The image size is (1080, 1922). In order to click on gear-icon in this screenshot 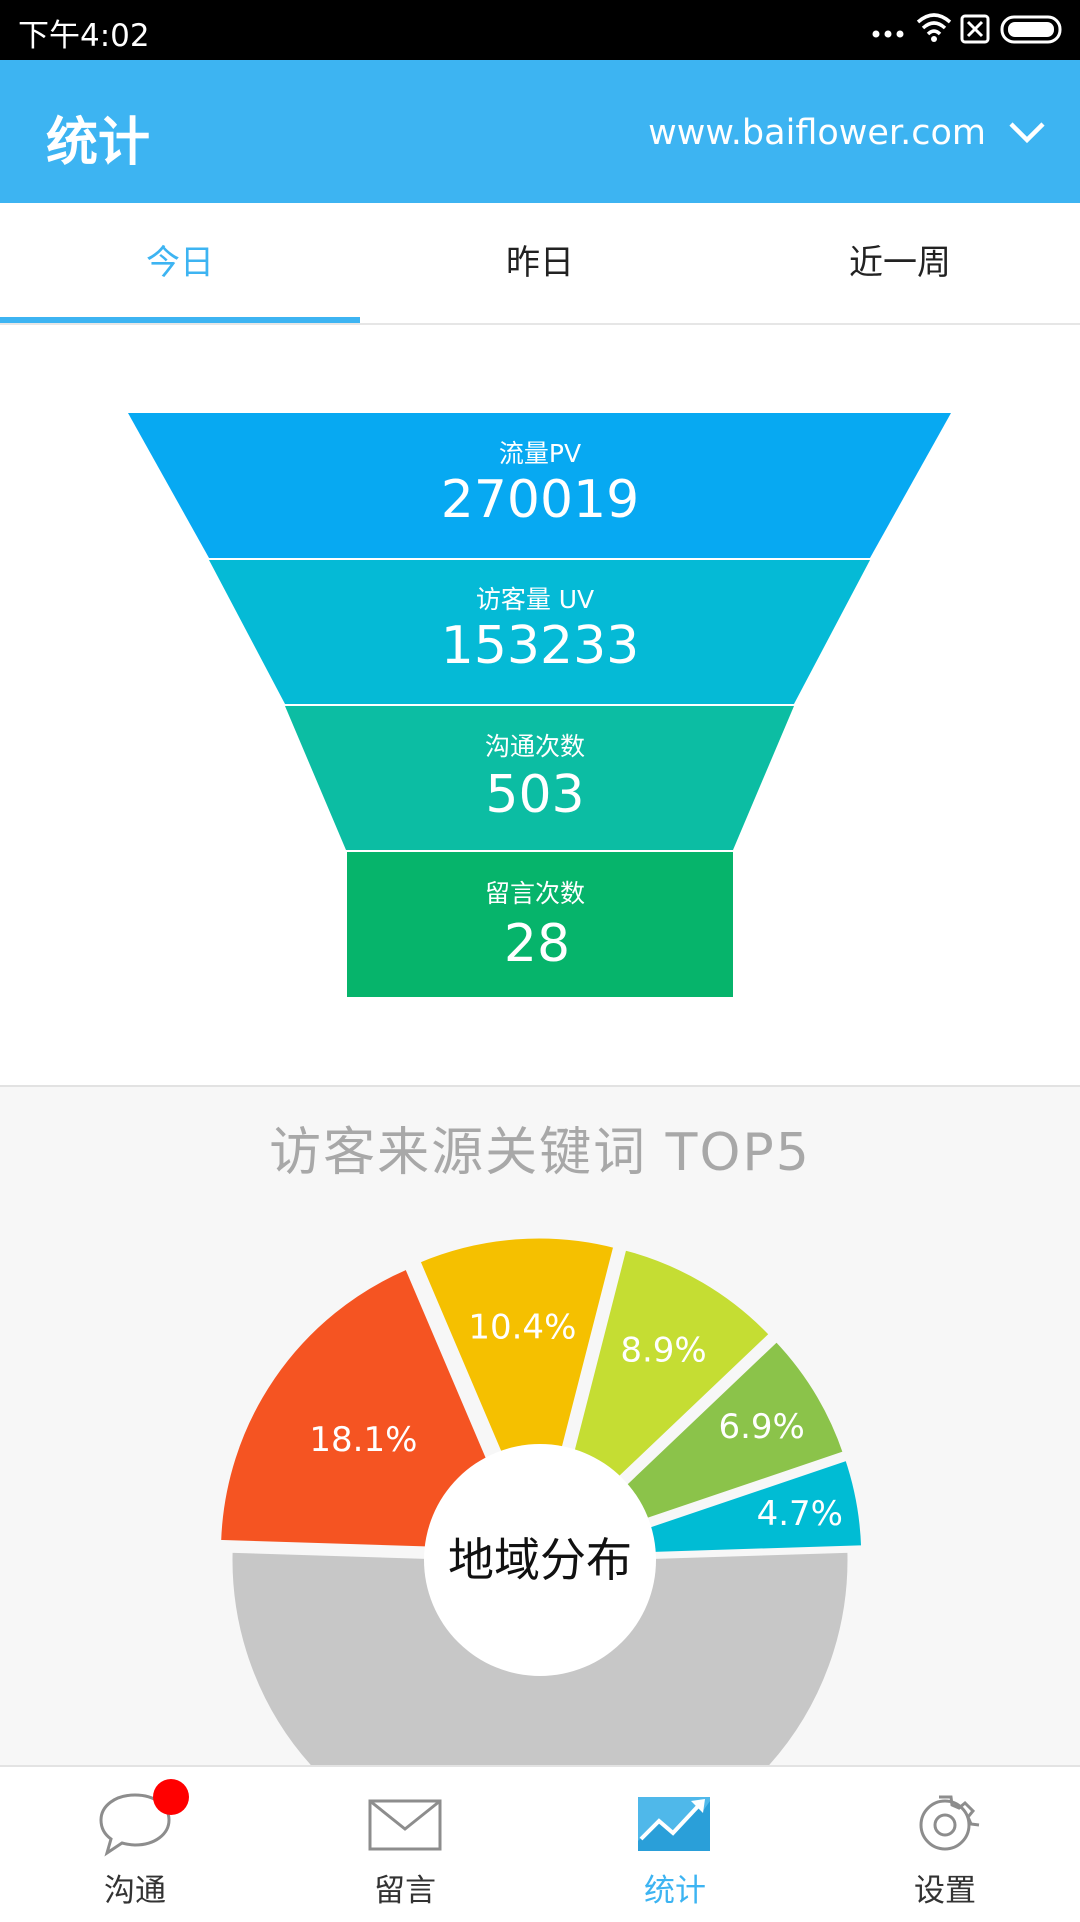, I will do `click(949, 1823)`.